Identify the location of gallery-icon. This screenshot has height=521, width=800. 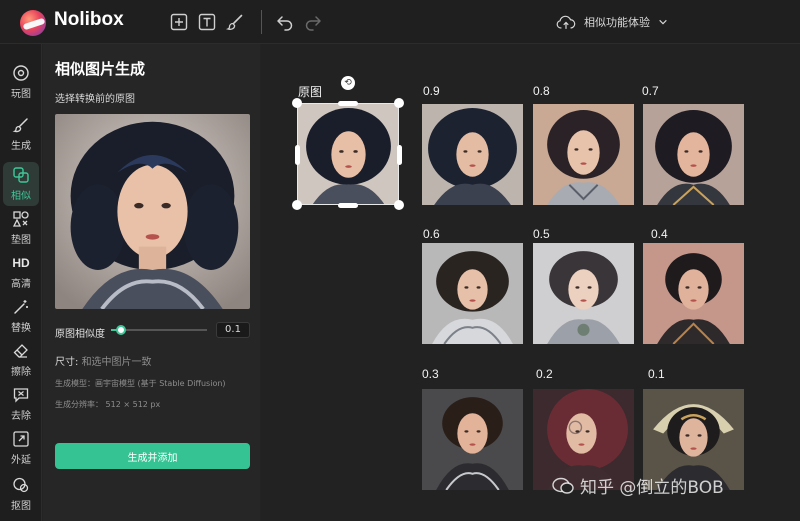
(21, 73).